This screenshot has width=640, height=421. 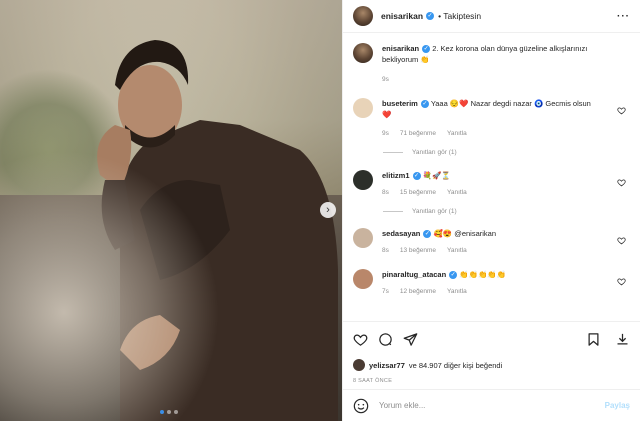 I want to click on comment-username: pinaraltug_atacan, so click(x=414, y=274).